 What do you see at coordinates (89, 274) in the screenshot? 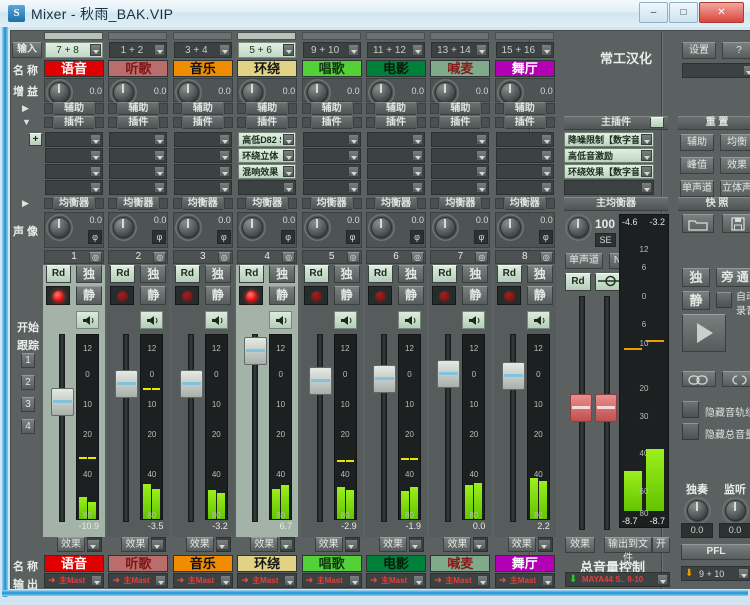
I see `channel-solo-button: 独` at bounding box center [89, 274].